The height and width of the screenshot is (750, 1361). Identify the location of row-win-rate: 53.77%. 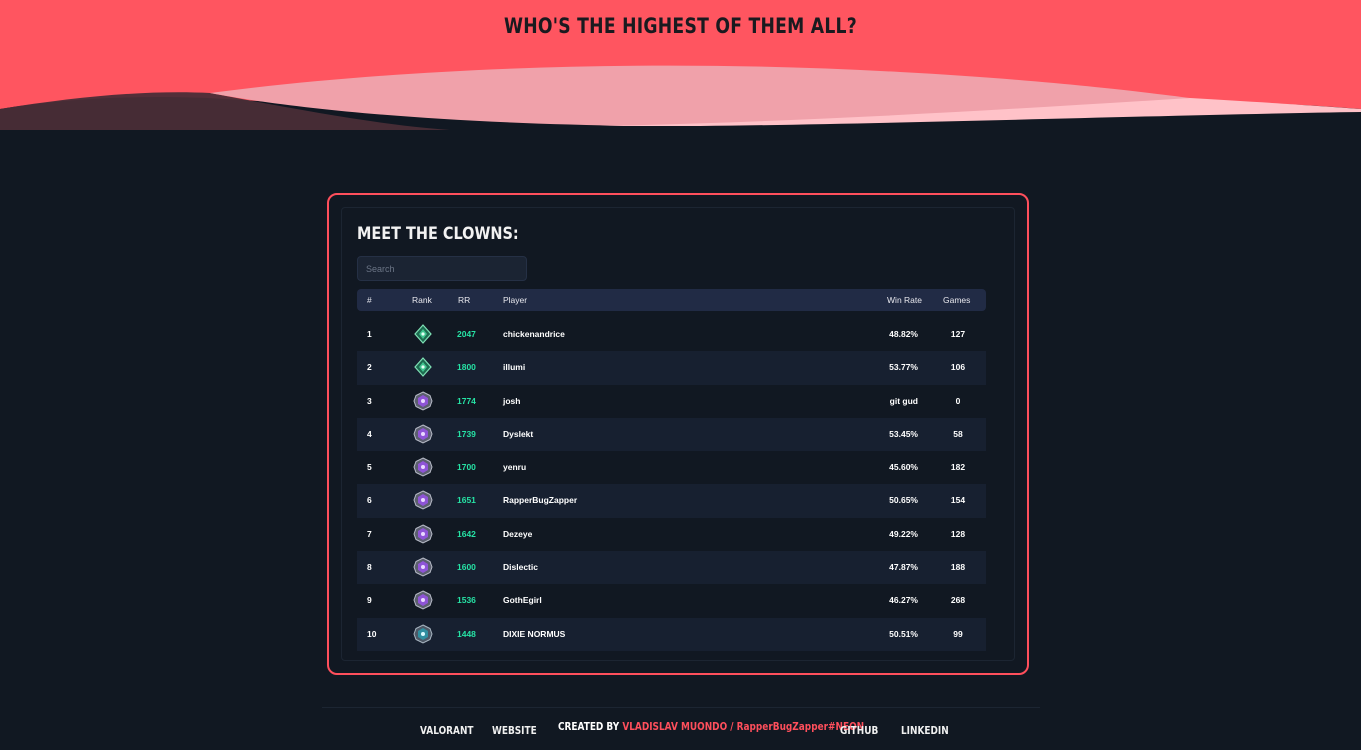
(903, 367).